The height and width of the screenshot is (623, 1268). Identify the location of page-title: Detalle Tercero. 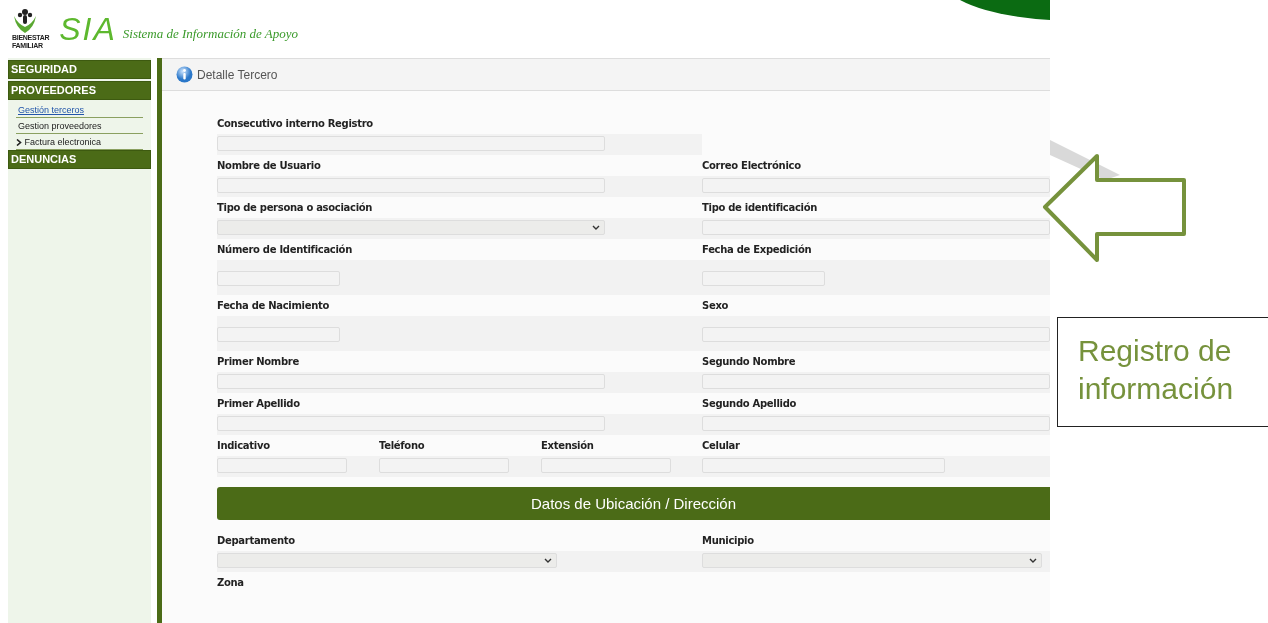
(237, 74).